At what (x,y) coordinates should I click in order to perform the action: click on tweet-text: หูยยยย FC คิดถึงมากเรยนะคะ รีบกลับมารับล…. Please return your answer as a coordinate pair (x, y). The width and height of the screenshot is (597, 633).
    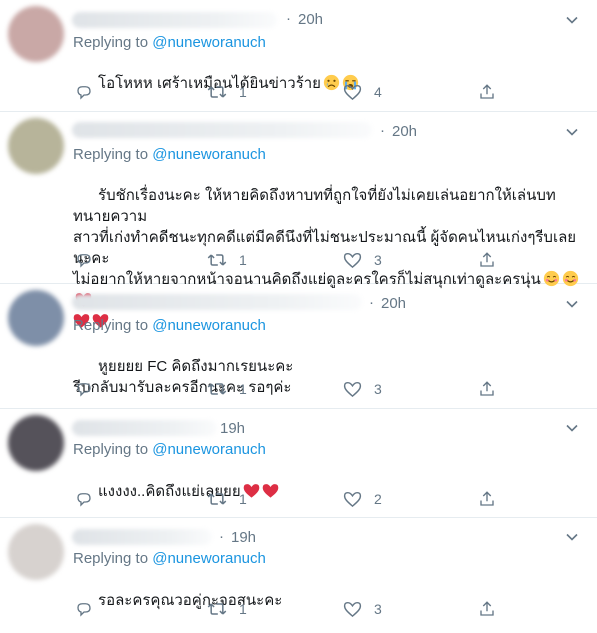
    Looking at the image, I should click on (328, 377).